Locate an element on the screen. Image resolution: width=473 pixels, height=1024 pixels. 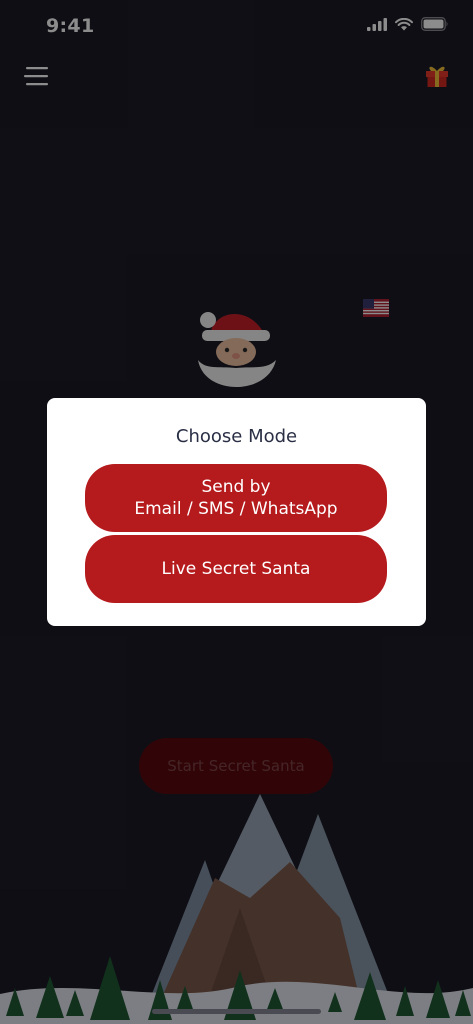
live-secret-santa-button: Live Secret Santa is located at coordinates (236, 569).